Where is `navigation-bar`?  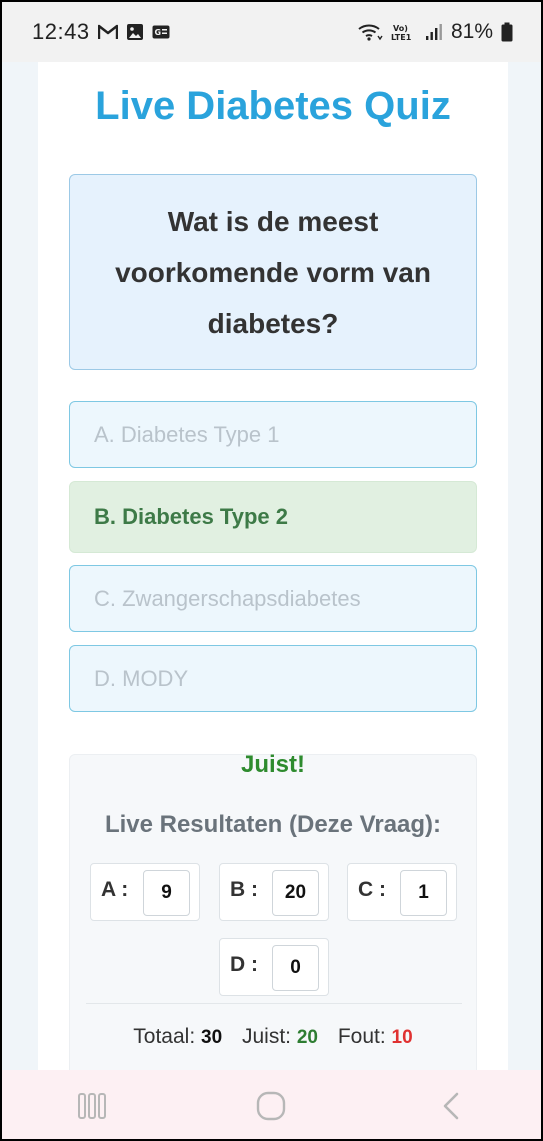 navigation-bar is located at coordinates (271, 1104).